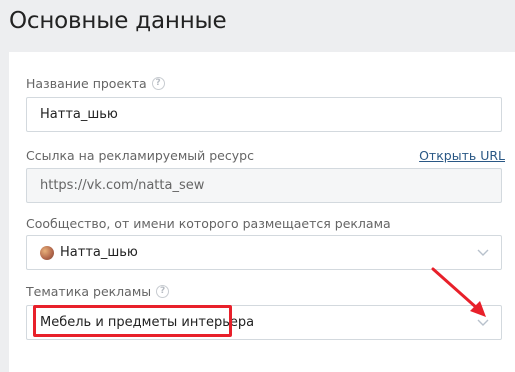 Image resolution: width=515 pixels, height=372 pixels. Describe the element at coordinates (118, 21) in the screenshot. I see `page-title: Основные данные` at that location.